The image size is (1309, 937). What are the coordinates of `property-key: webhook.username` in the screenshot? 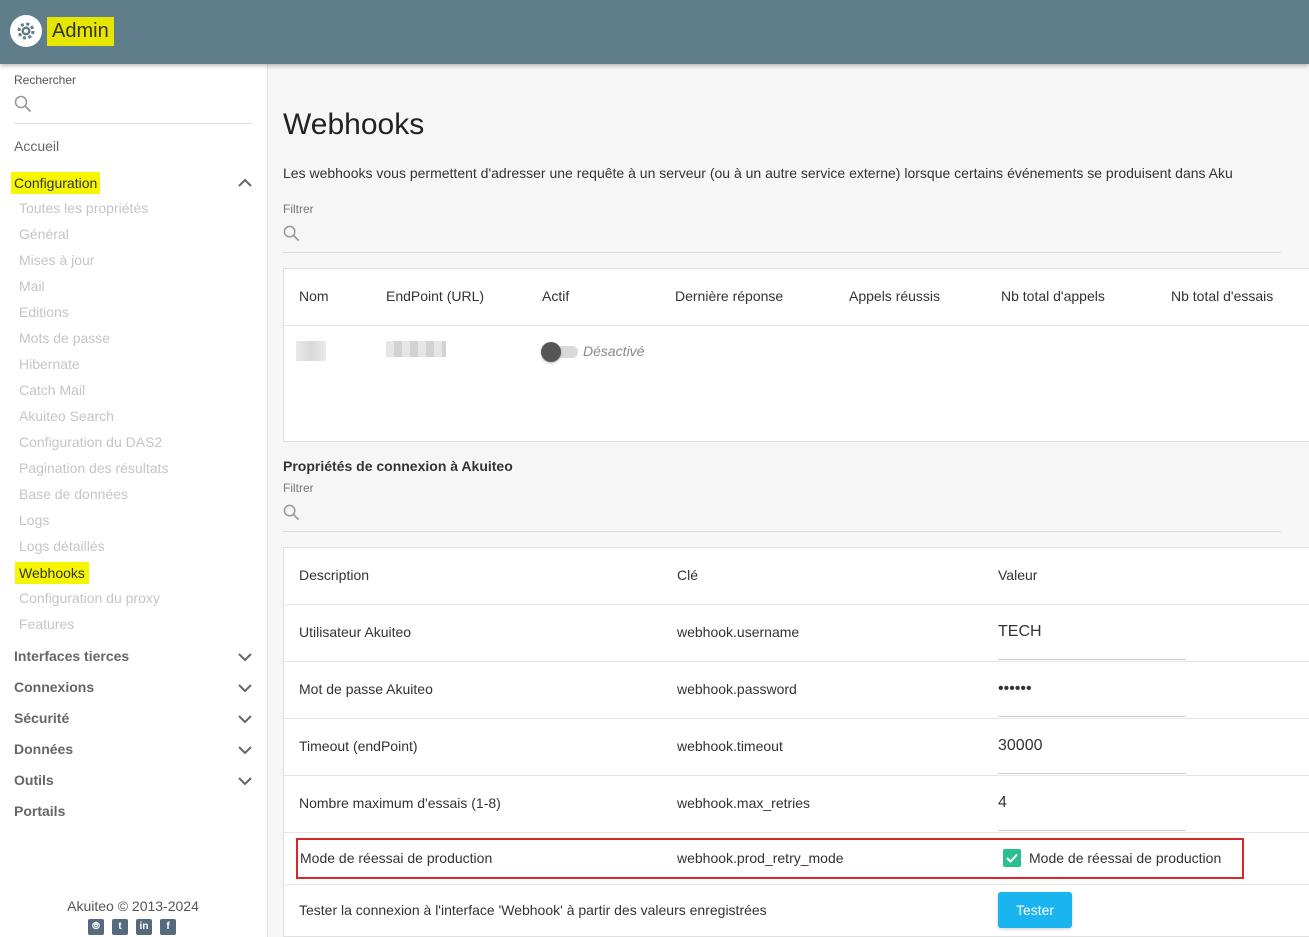 It's located at (738, 632).